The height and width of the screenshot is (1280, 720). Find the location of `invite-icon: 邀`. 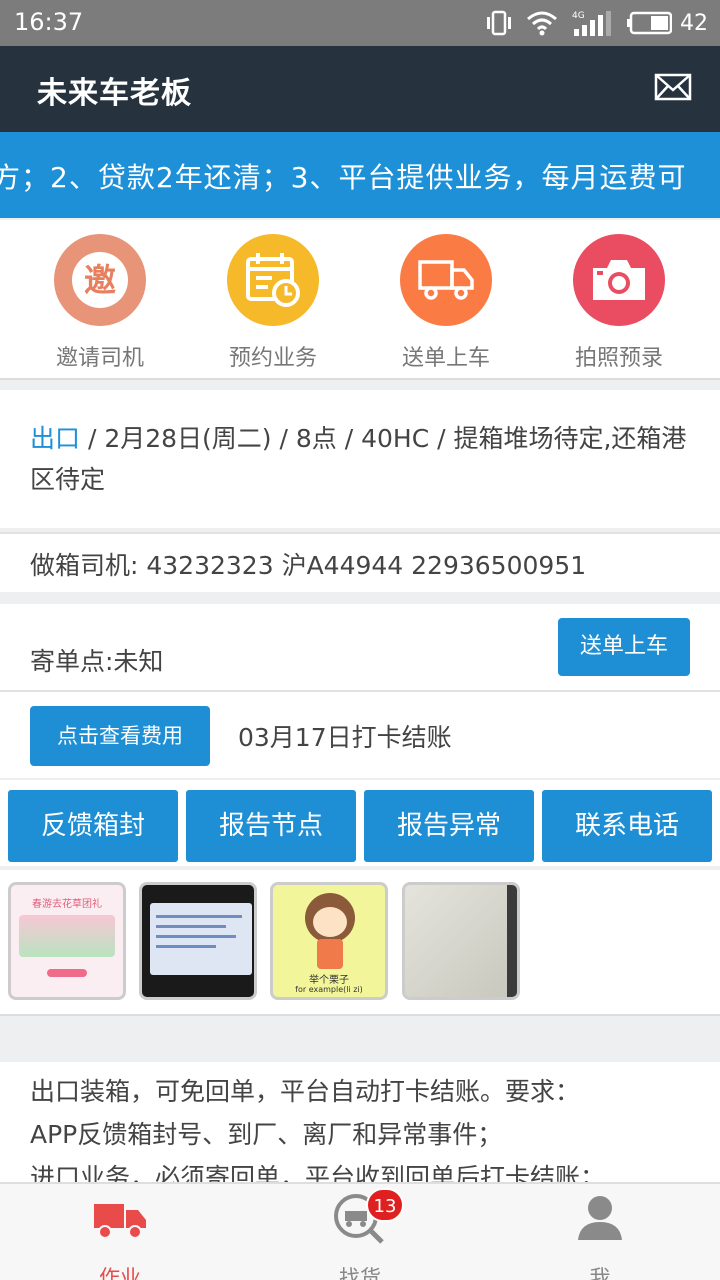

invite-icon: 邀 is located at coordinates (100, 280).